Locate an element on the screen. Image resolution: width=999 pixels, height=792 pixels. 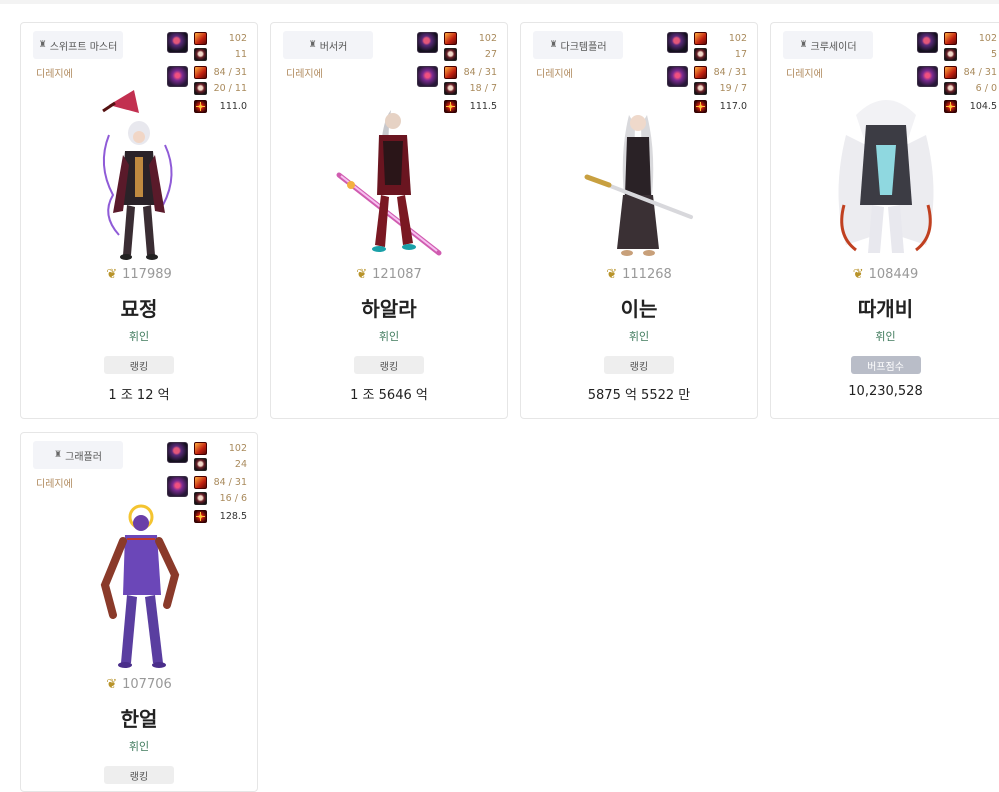
fame-row: ❦ 111268 is located at coordinates (639, 274).